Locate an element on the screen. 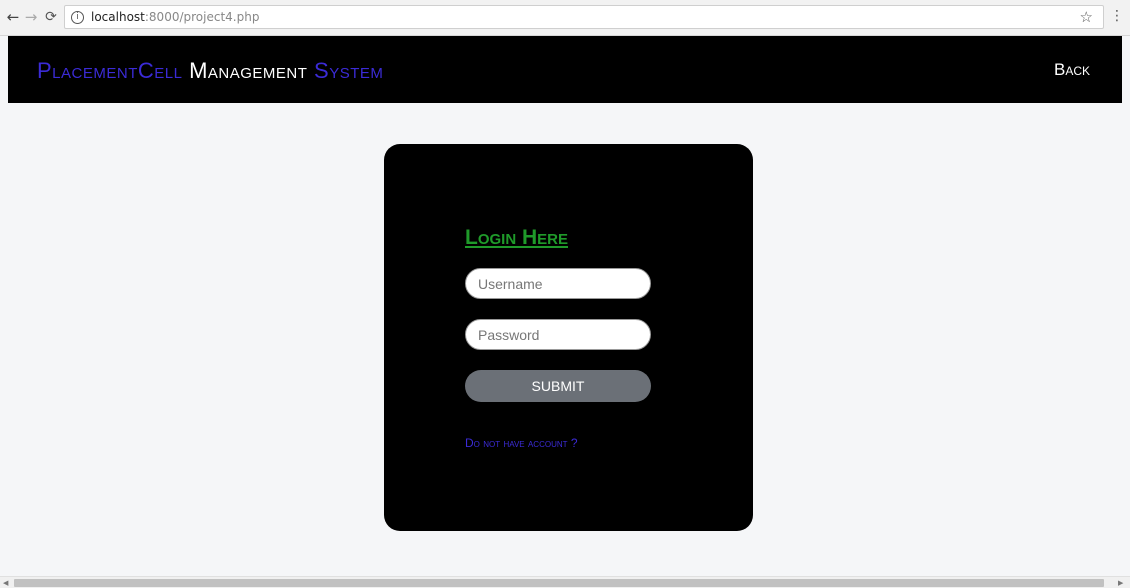 Image resolution: width=1130 pixels, height=588 pixels. brand-part-placementcell: PlacementCell is located at coordinates (110, 70).